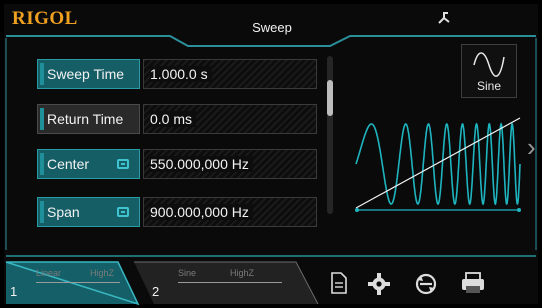  What do you see at coordinates (156, 291) in the screenshot?
I see `channel-number: 2` at bounding box center [156, 291].